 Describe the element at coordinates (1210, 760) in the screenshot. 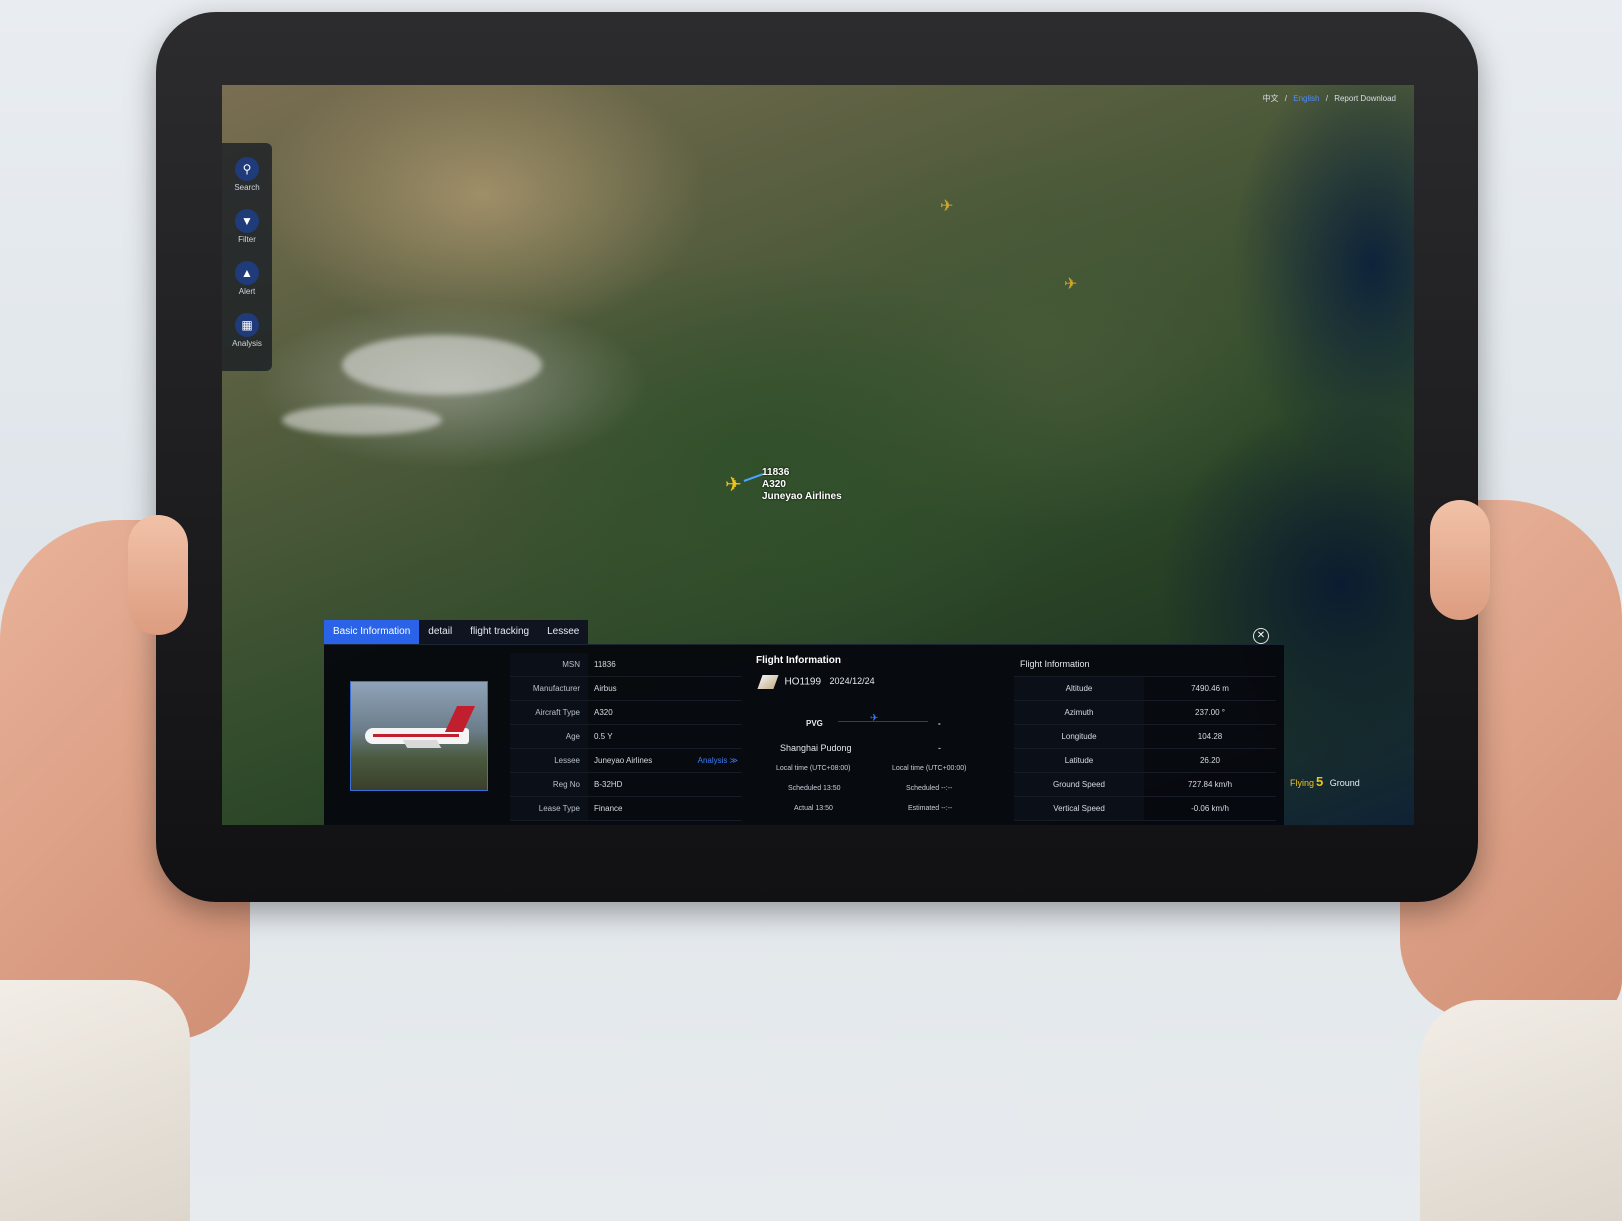

I see `metric-value: 26.20` at that location.